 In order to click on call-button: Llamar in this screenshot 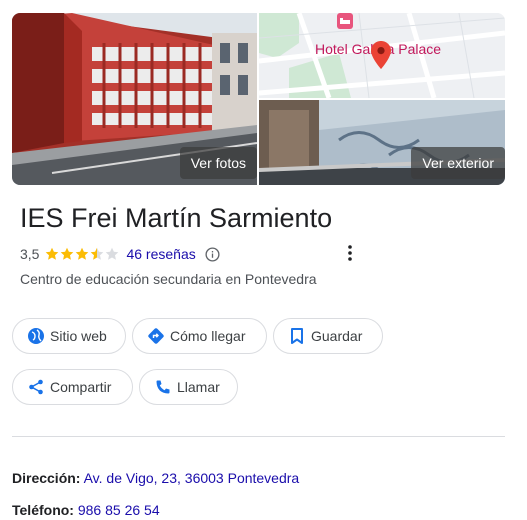, I will do `click(188, 387)`.